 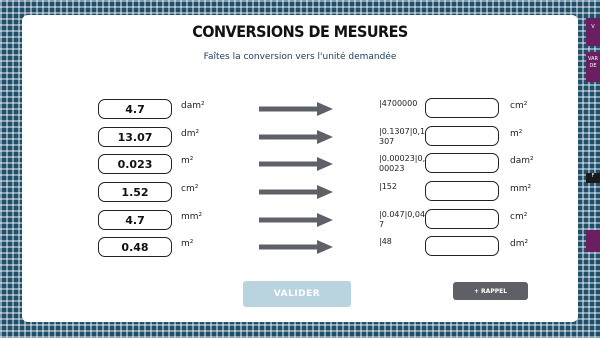 What do you see at coordinates (593, 178) in the screenshot?
I see `side-tab-3: F` at bounding box center [593, 178].